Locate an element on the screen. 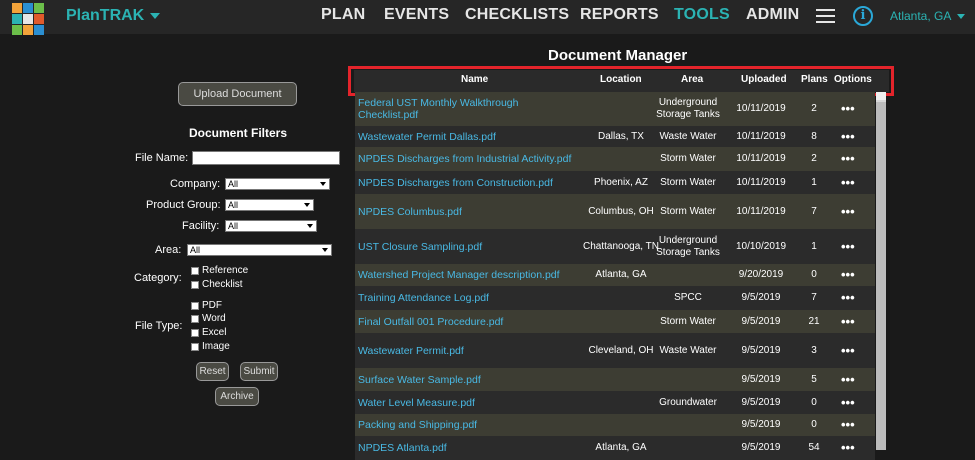  document-location: Phoenix, AZ is located at coordinates (621, 182).